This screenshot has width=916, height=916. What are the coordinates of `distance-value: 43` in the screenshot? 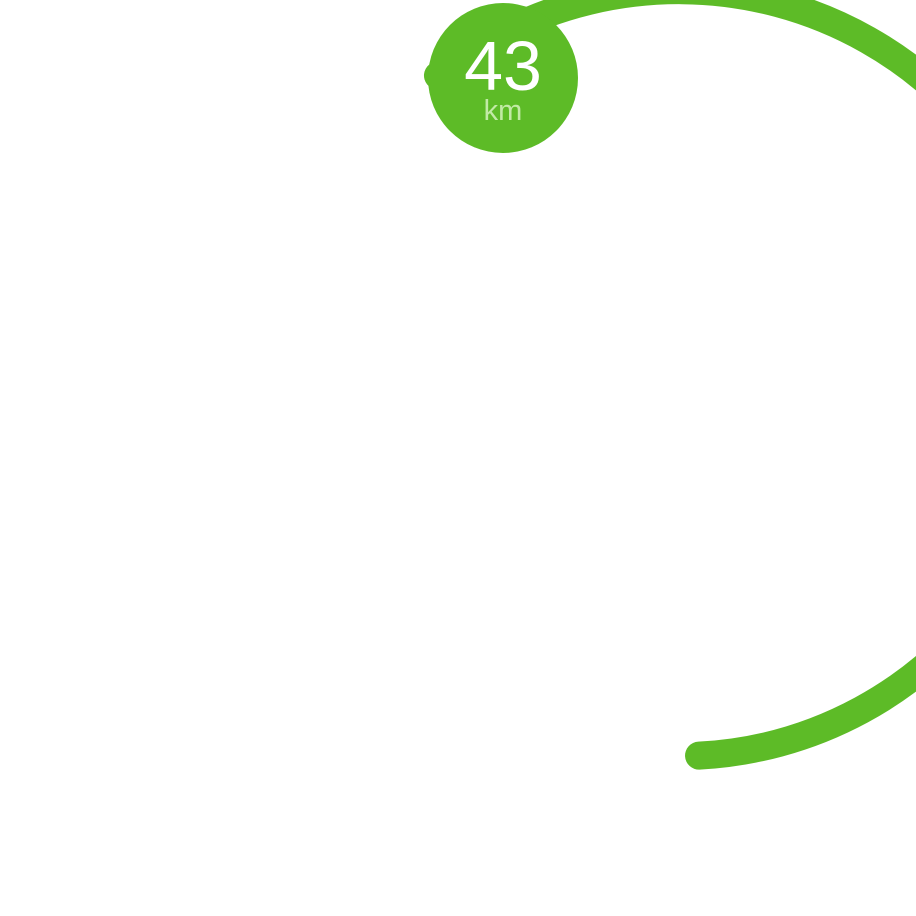 It's located at (503, 66).